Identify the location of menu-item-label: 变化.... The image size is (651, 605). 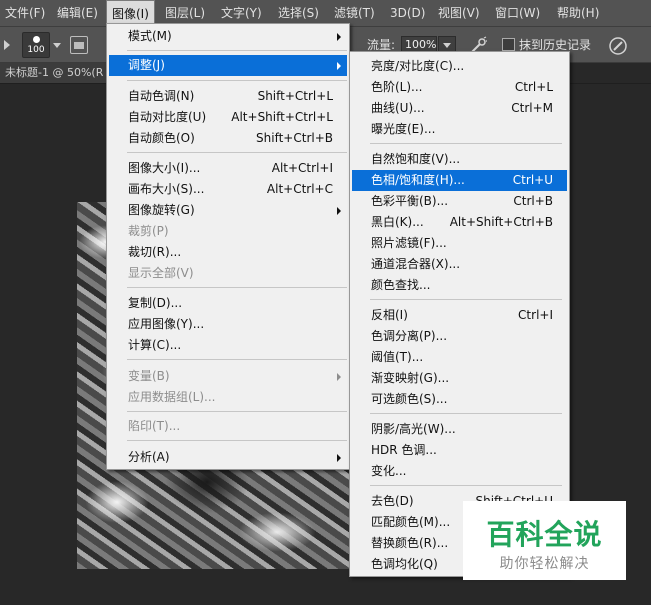
(389, 471).